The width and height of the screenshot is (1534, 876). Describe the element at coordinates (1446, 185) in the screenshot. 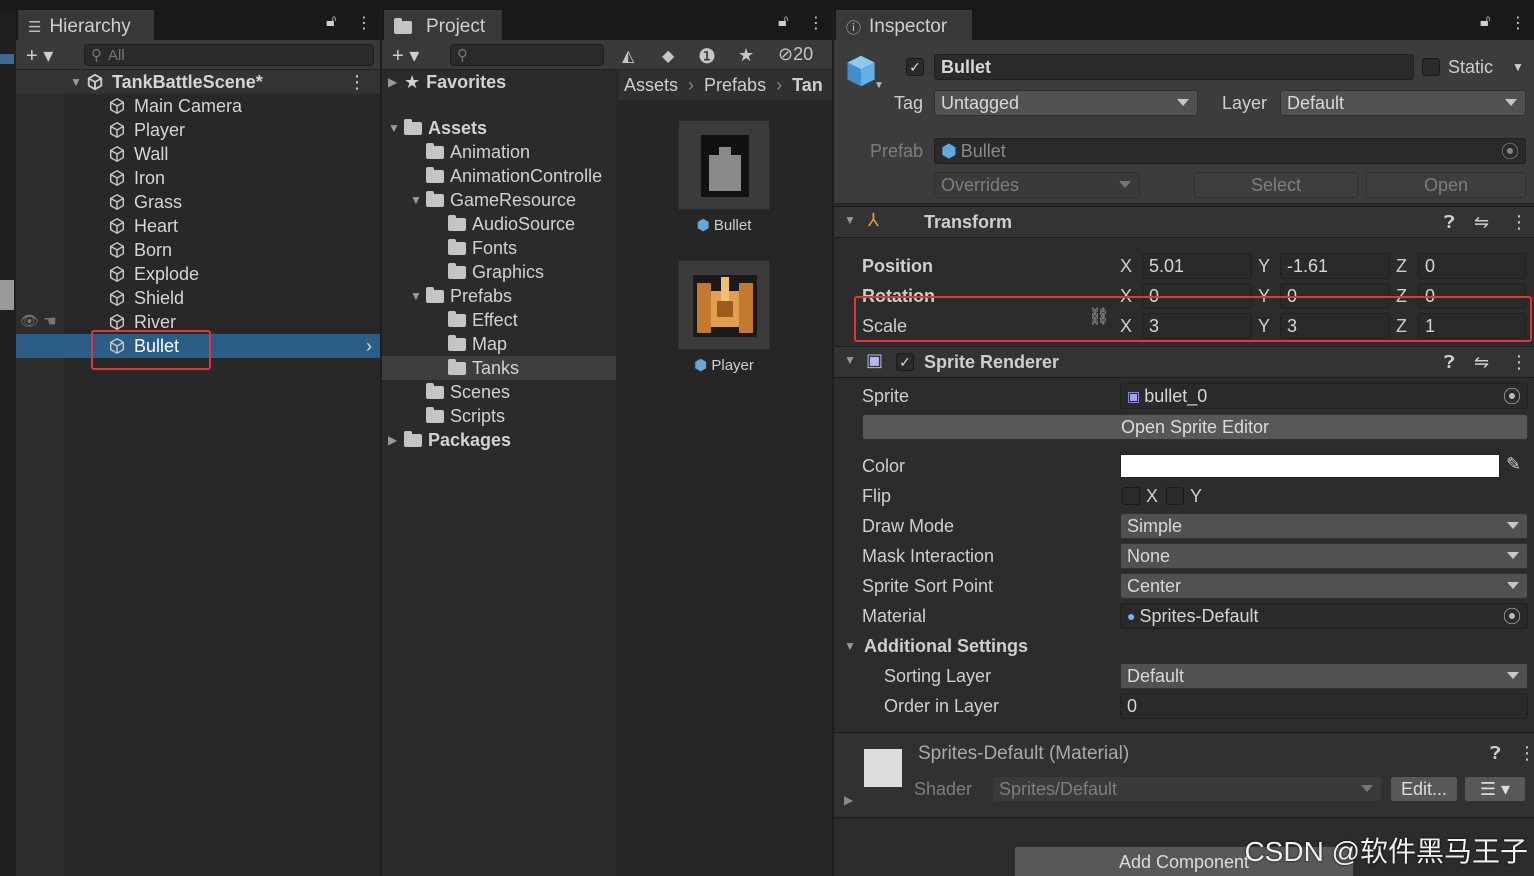

I see `open-button: Open` at that location.